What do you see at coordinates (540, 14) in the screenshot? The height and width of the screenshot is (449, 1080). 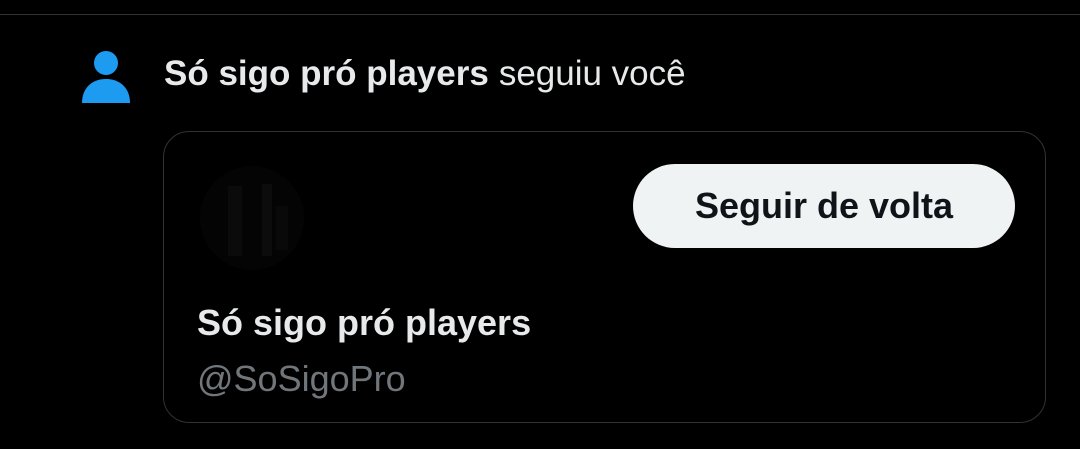 I see `top-divider` at bounding box center [540, 14].